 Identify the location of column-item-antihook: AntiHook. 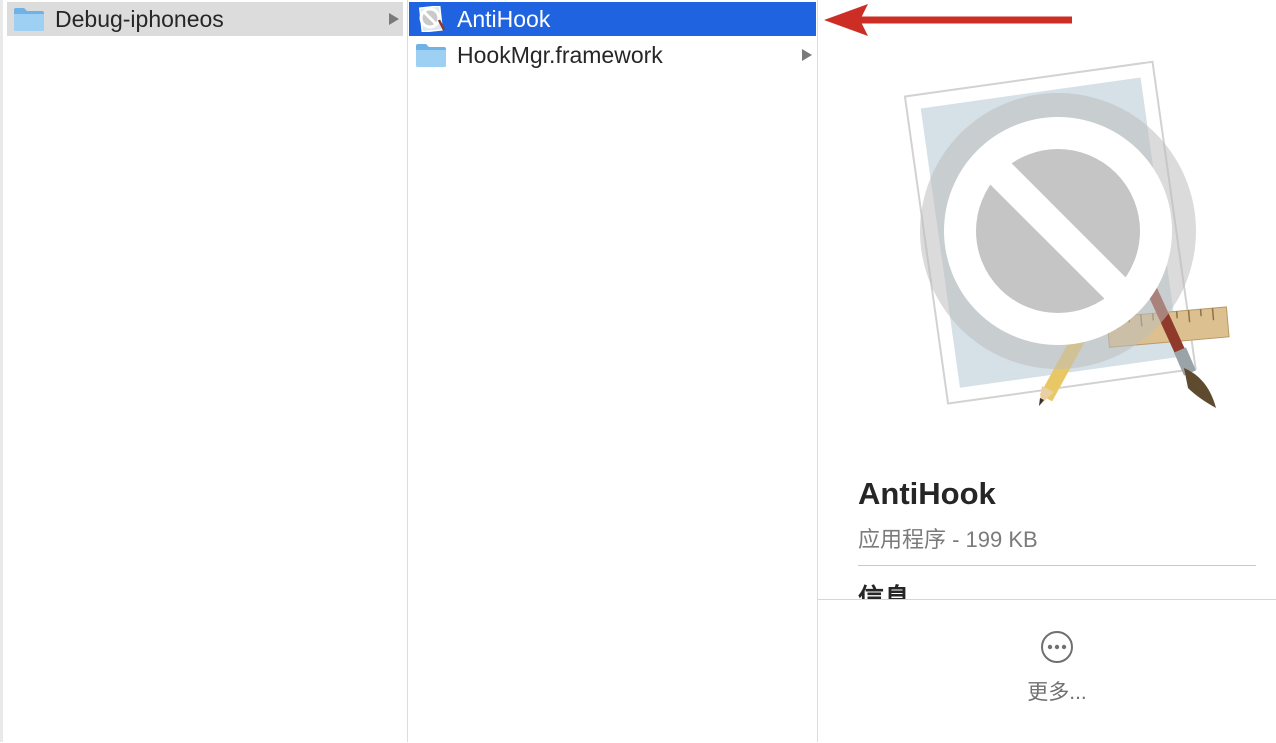
(612, 19).